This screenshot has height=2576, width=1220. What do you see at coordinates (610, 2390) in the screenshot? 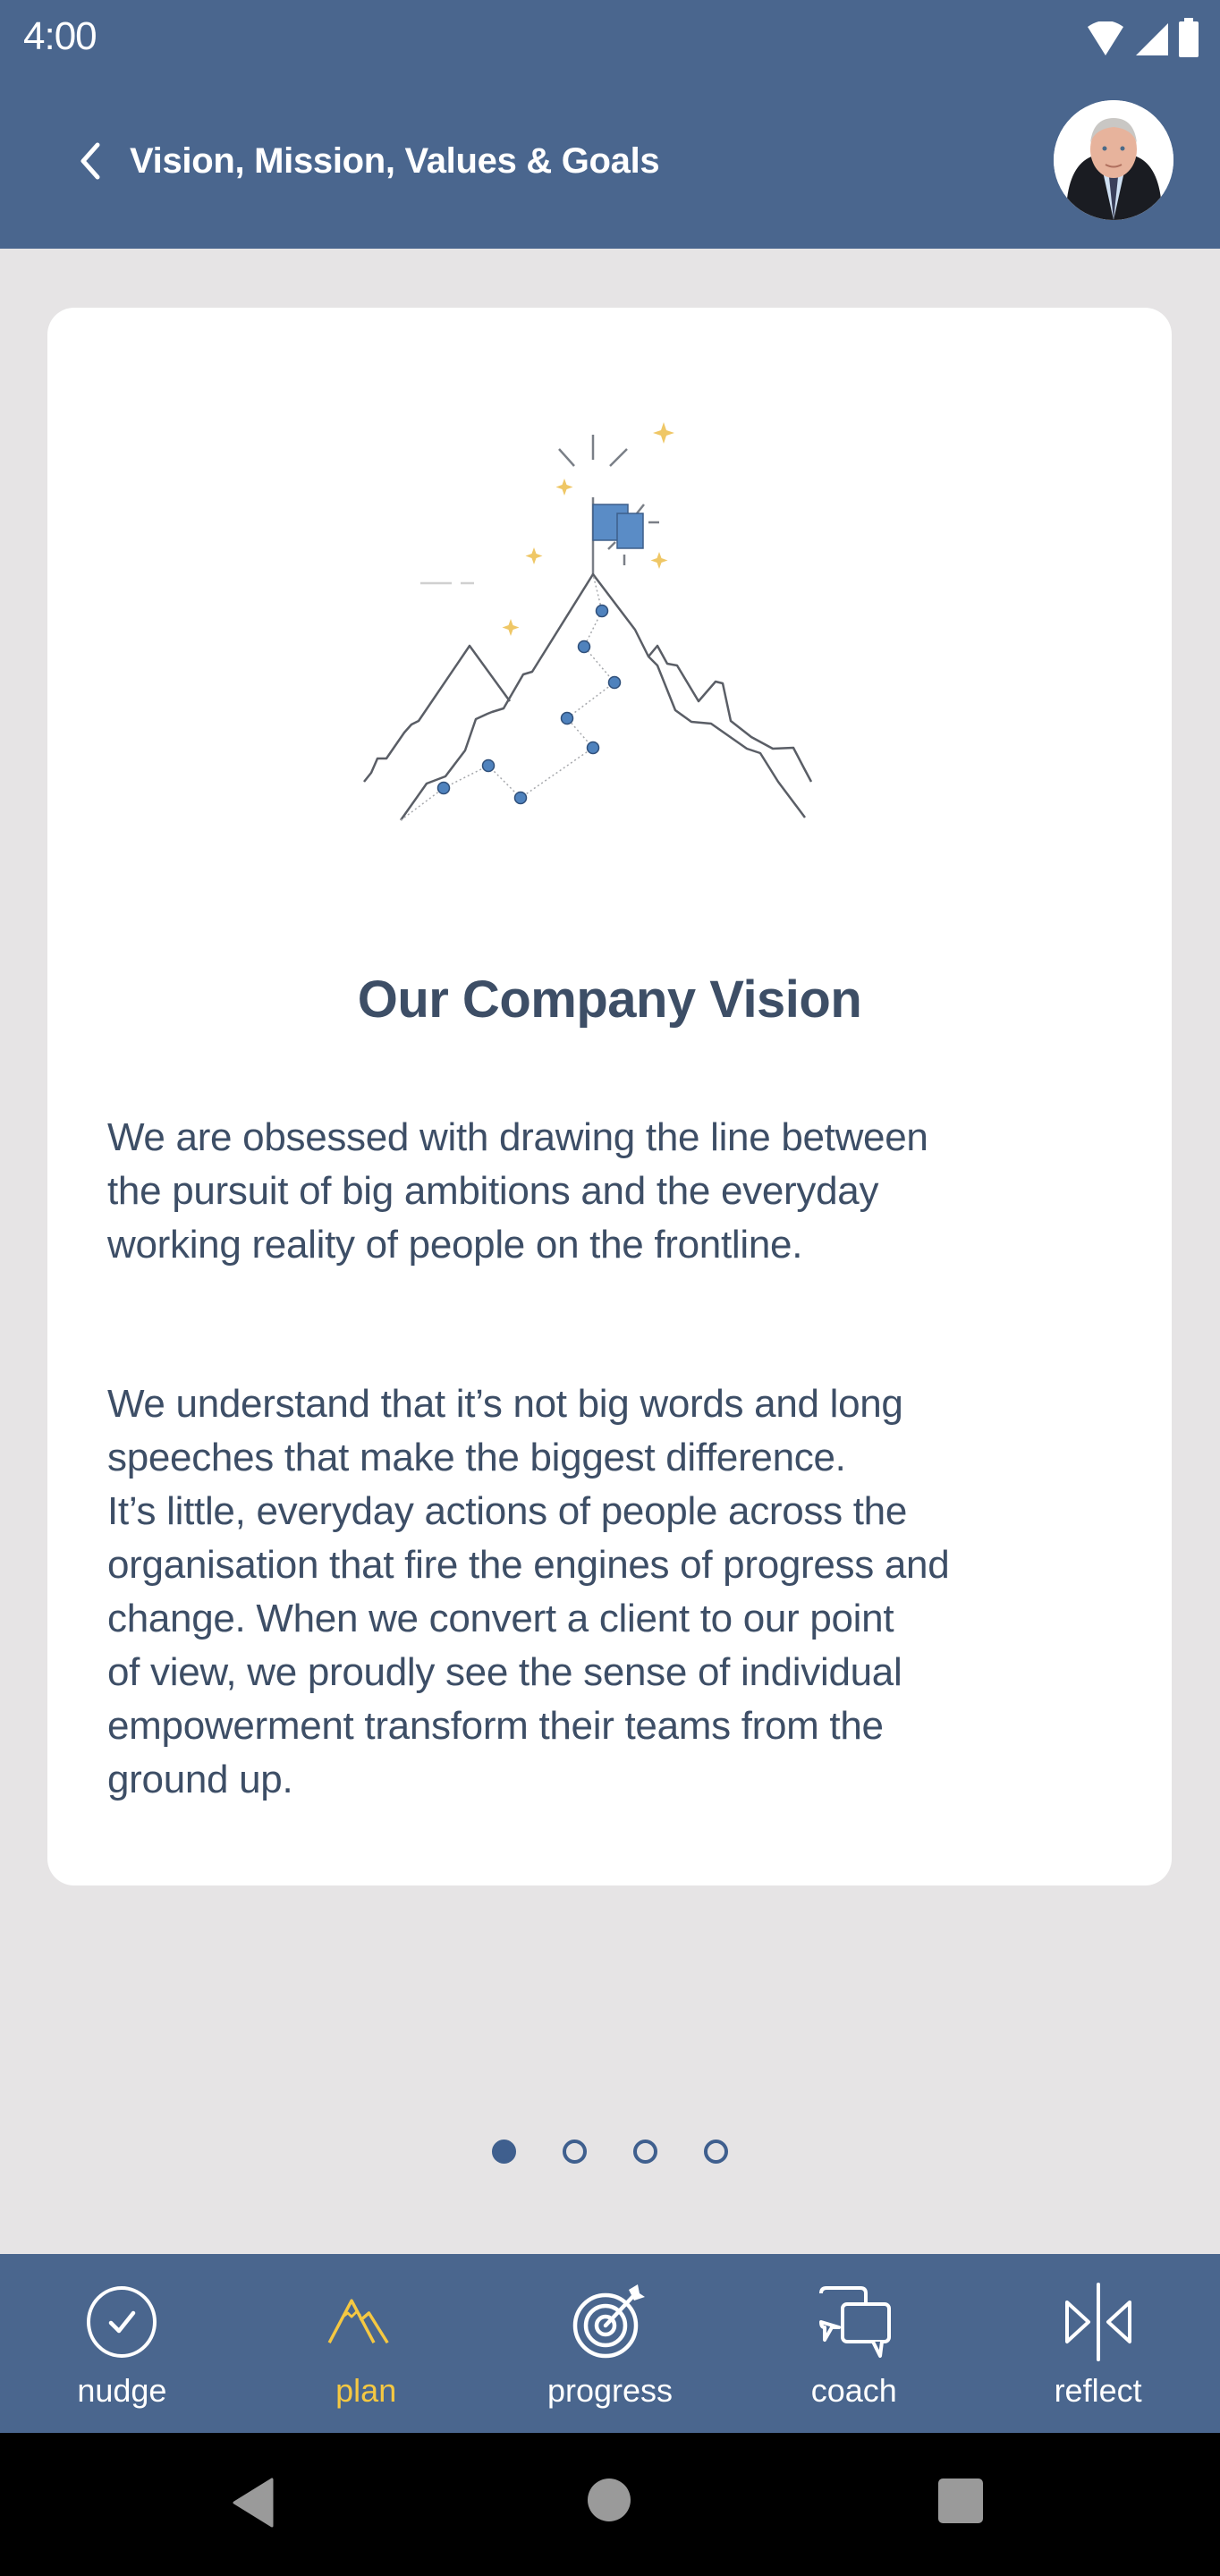
I see `tab-label: progress` at bounding box center [610, 2390].